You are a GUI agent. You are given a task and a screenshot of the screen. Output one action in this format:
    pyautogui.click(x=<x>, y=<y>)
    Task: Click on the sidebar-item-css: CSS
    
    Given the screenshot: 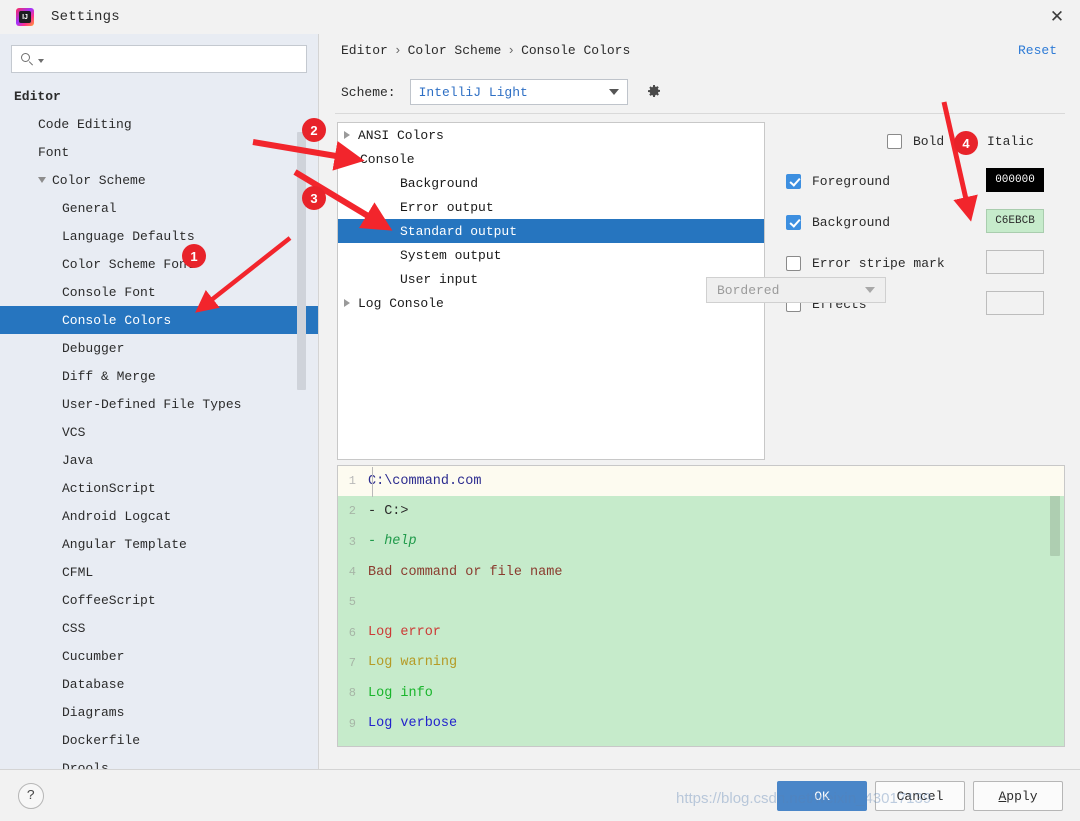 What is the action you would take?
    pyautogui.click(x=159, y=628)
    